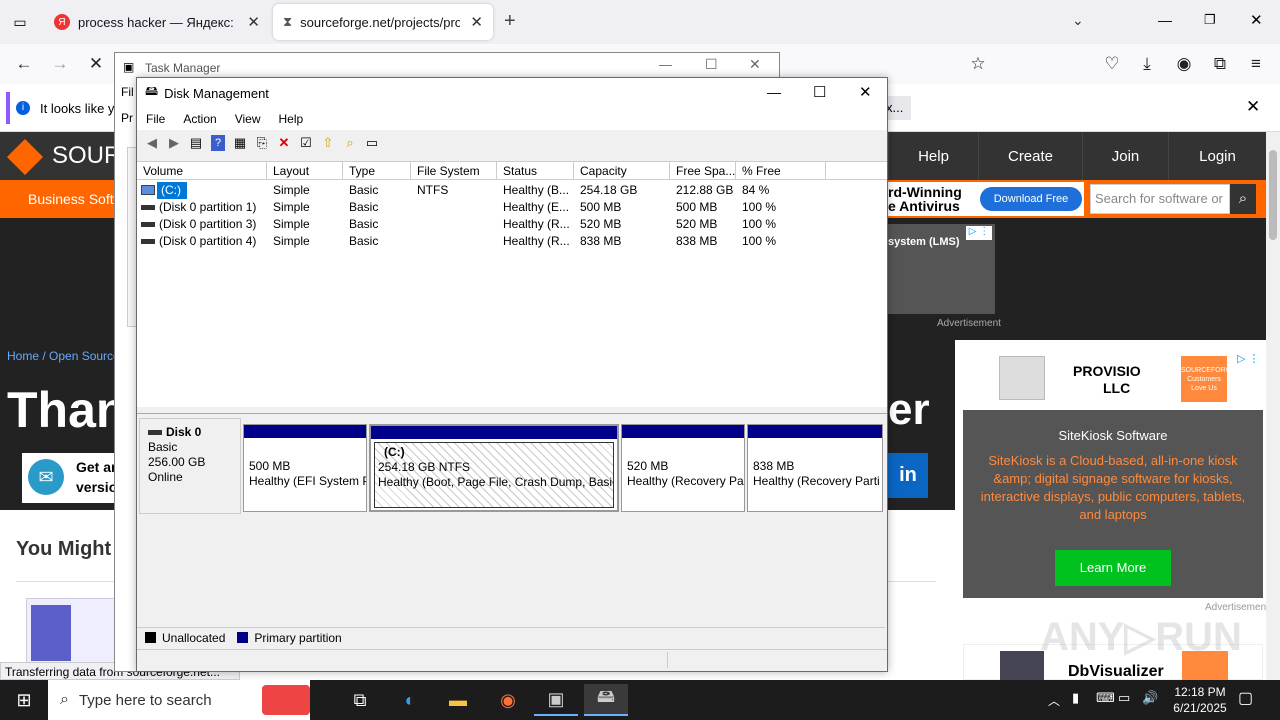 Image resolution: width=1280 pixels, height=720 pixels. Describe the element at coordinates (202, 171) in the screenshot. I see `col-volume: Volume` at that location.